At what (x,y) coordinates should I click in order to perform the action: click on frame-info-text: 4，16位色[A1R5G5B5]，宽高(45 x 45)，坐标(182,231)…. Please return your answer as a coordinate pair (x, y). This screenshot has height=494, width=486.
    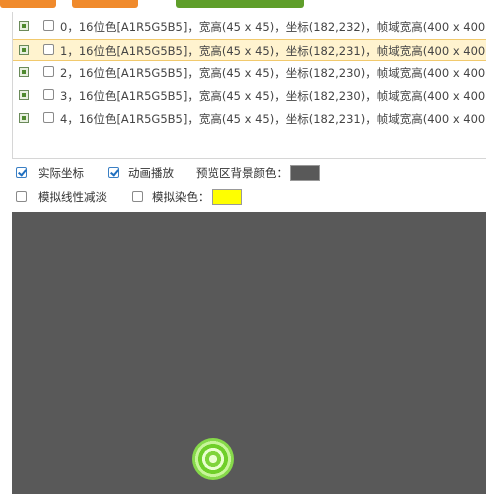
    Looking at the image, I should click on (273, 119).